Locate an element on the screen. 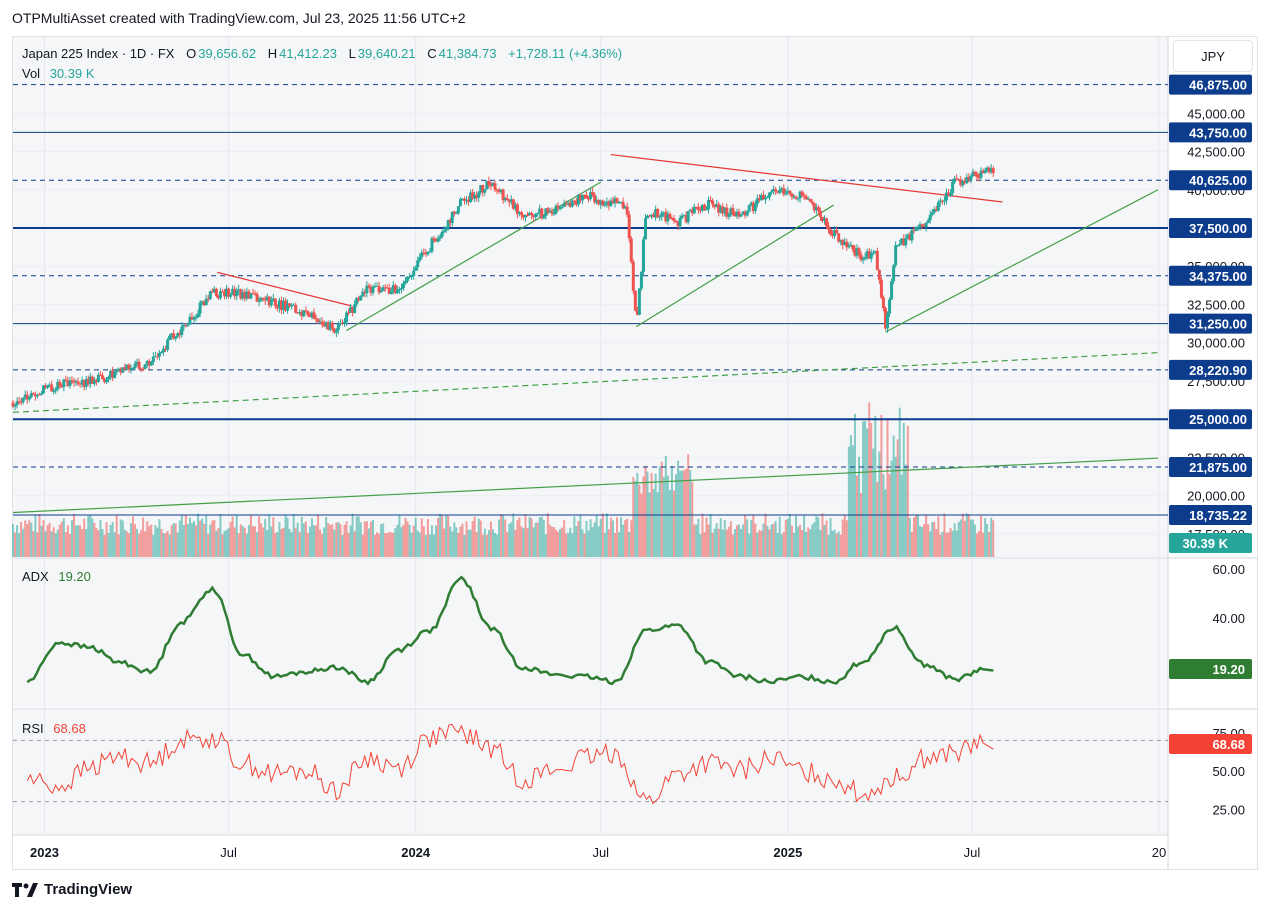 This screenshot has width=1271, height=913. tradingview-footer: TradingView is located at coordinates (72, 889).